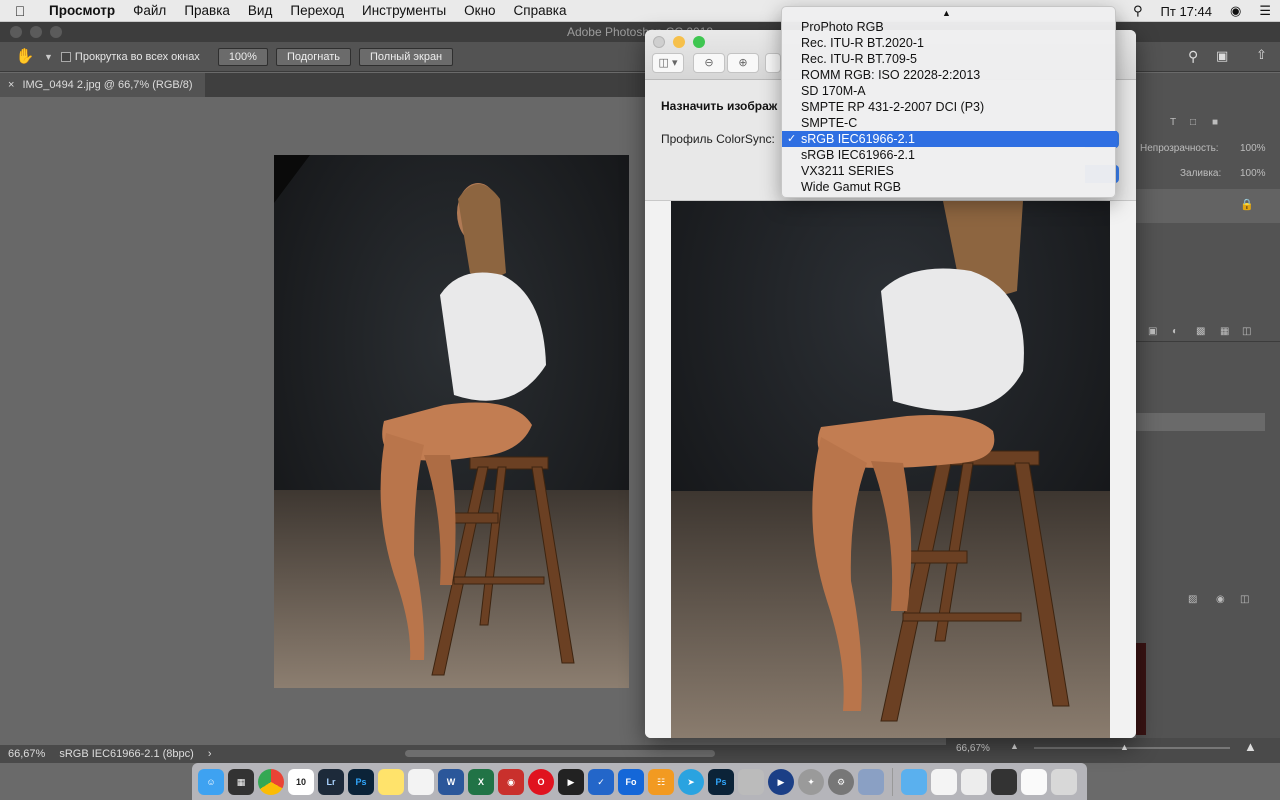 The height and width of the screenshot is (800, 1280). I want to click on layer-row-background: 🔒, so click(1208, 206).